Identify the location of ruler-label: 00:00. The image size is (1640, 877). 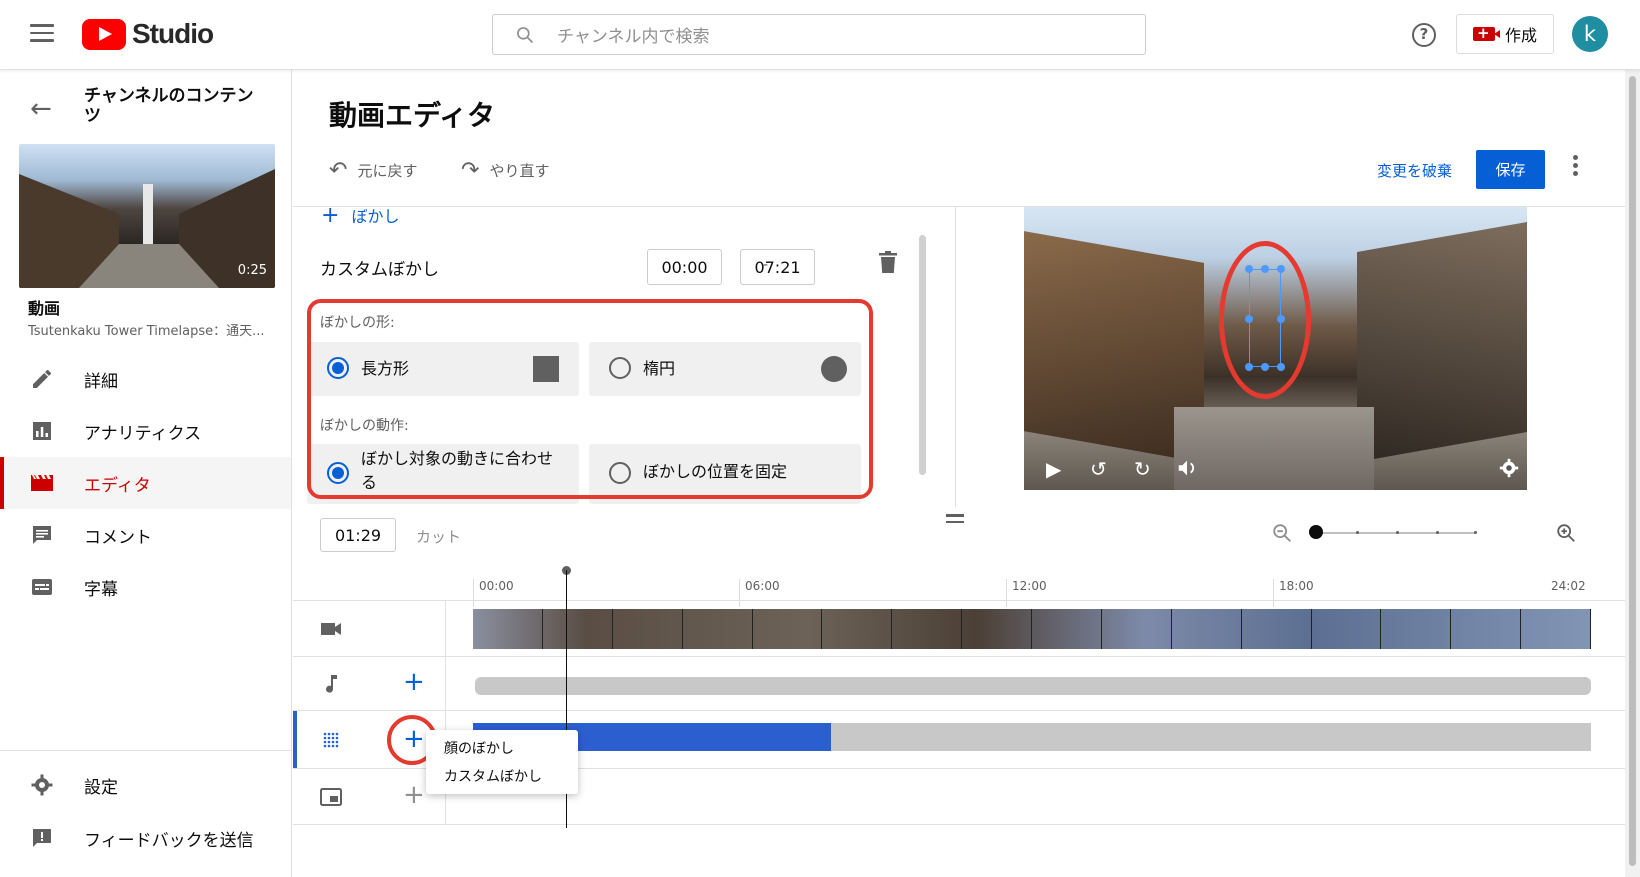
(496, 586).